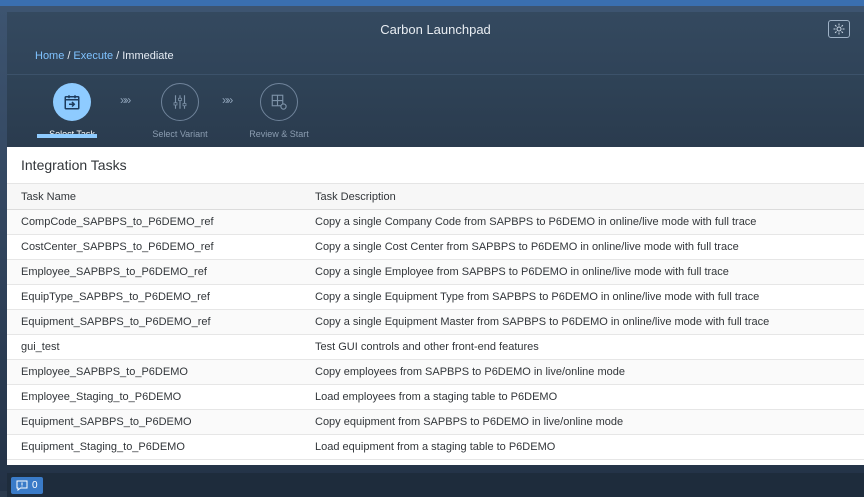 This screenshot has height=497, width=864. Describe the element at coordinates (154, 372) in the screenshot. I see `task-name: Employee_SAPBPS_to_P6DEMO` at that location.